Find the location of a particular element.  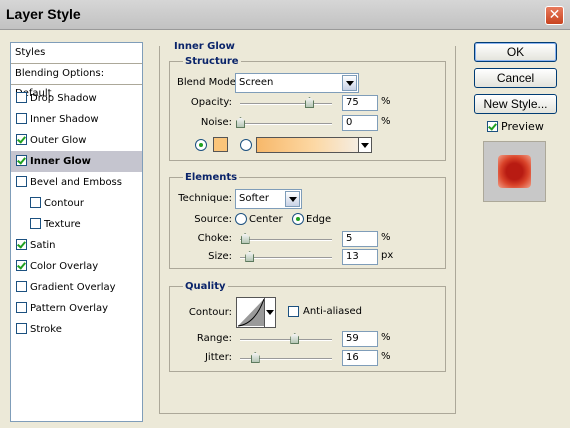

styles-list-item: Stroke is located at coordinates (76, 329).